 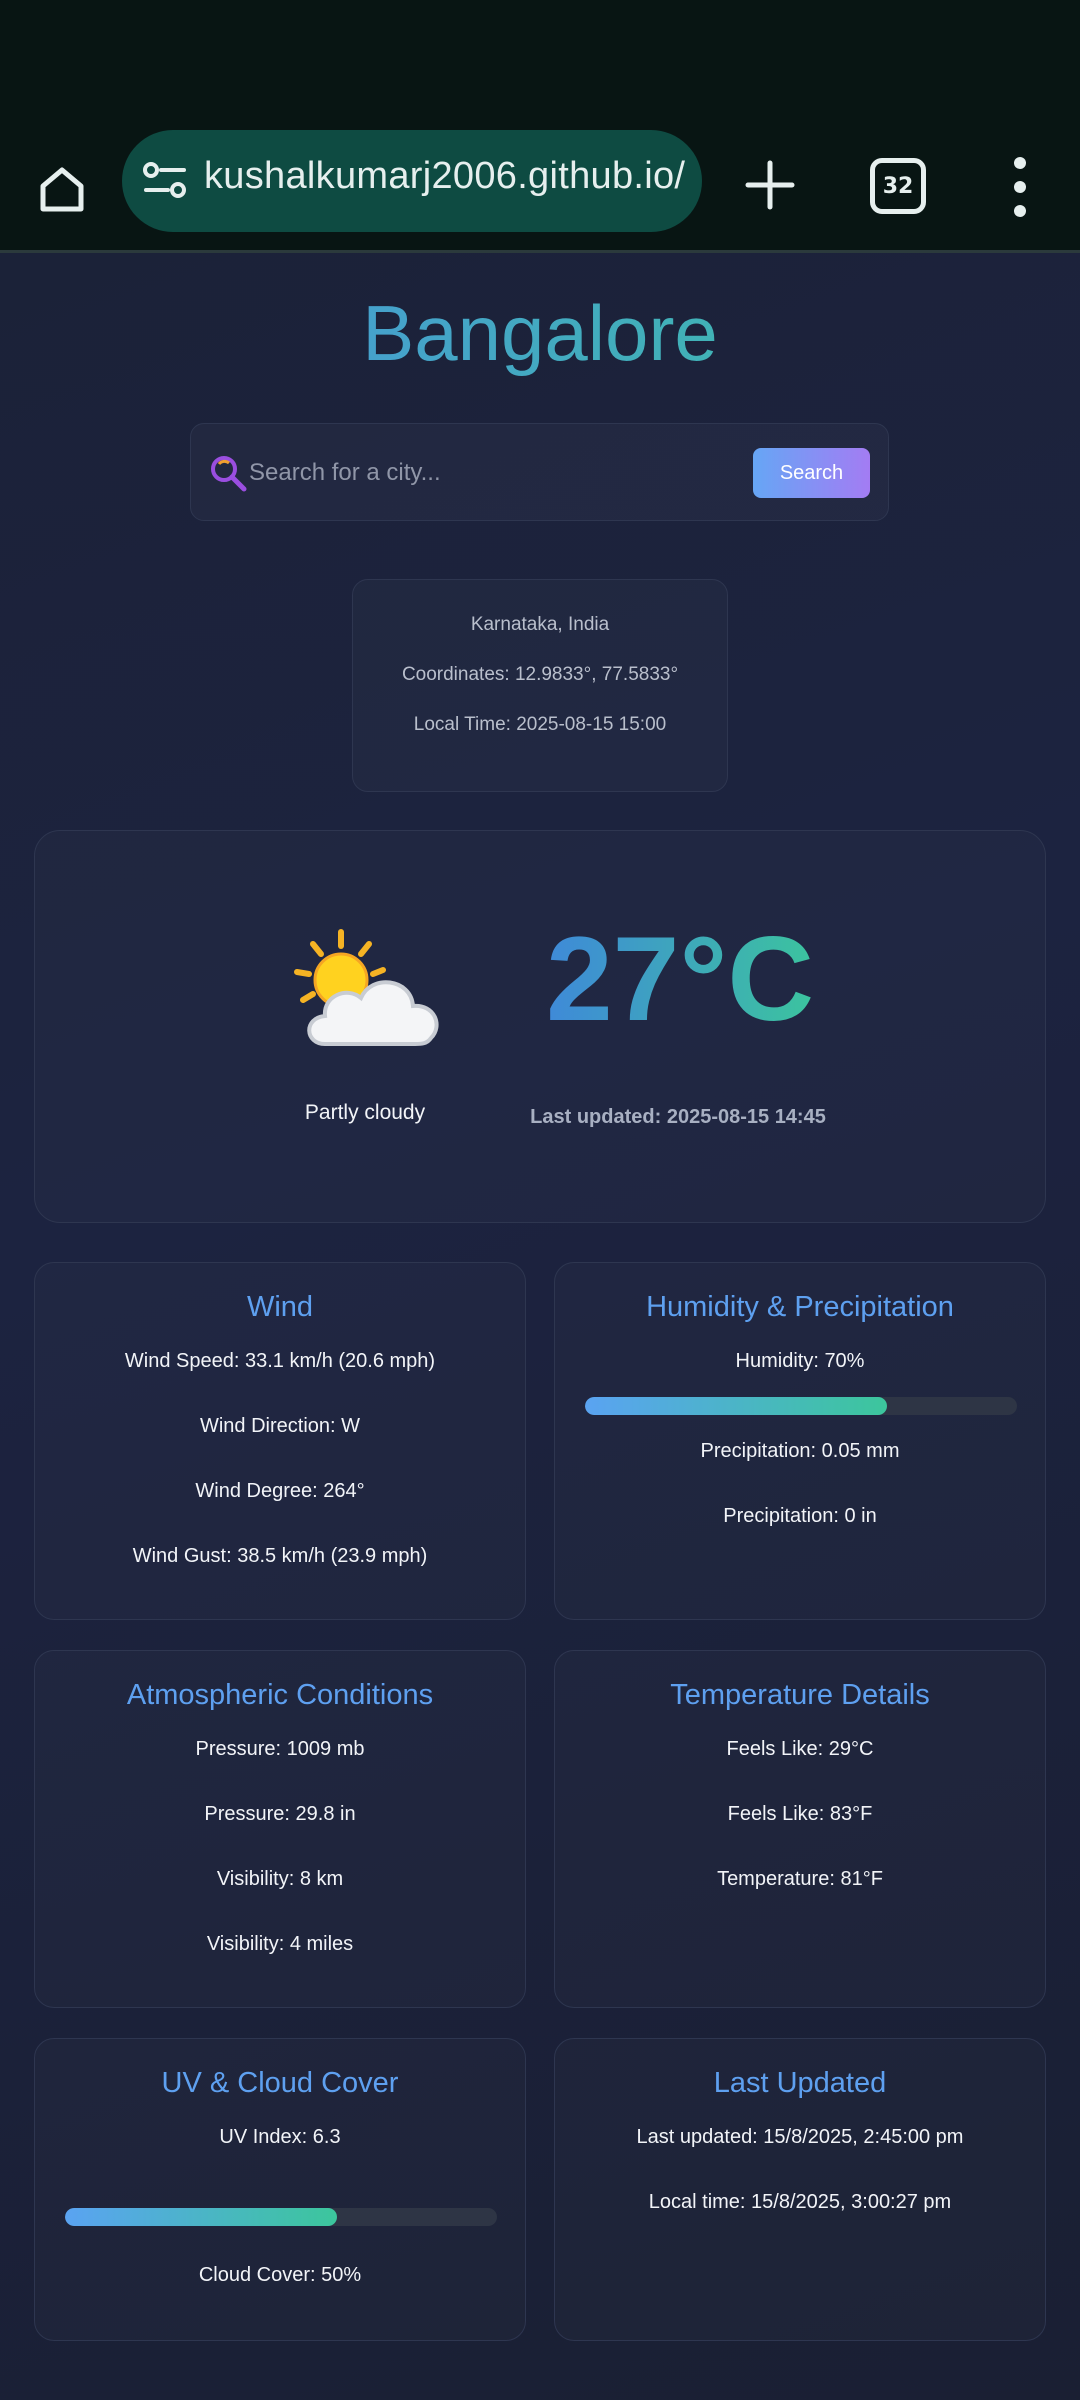 What do you see at coordinates (280, 2083) in the screenshot?
I see `uv-card-title: UV & Cloud Cover` at bounding box center [280, 2083].